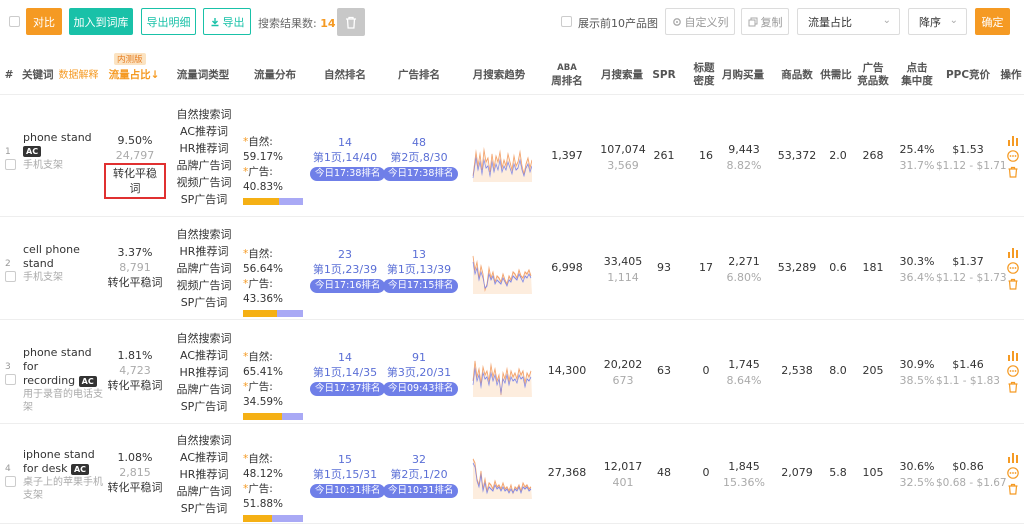  Describe the element at coordinates (134, 75) in the screenshot. I see `col-traffic-share: 流量占比 ↓` at that location.